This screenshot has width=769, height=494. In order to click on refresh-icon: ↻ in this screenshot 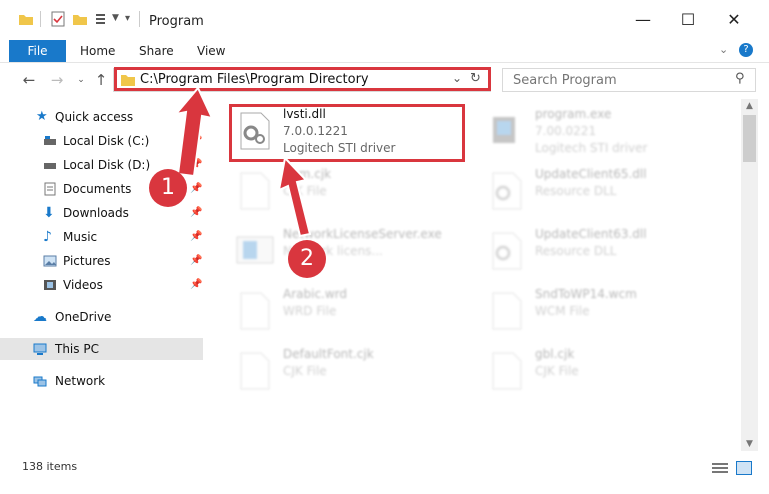, I will do `click(475, 78)`.